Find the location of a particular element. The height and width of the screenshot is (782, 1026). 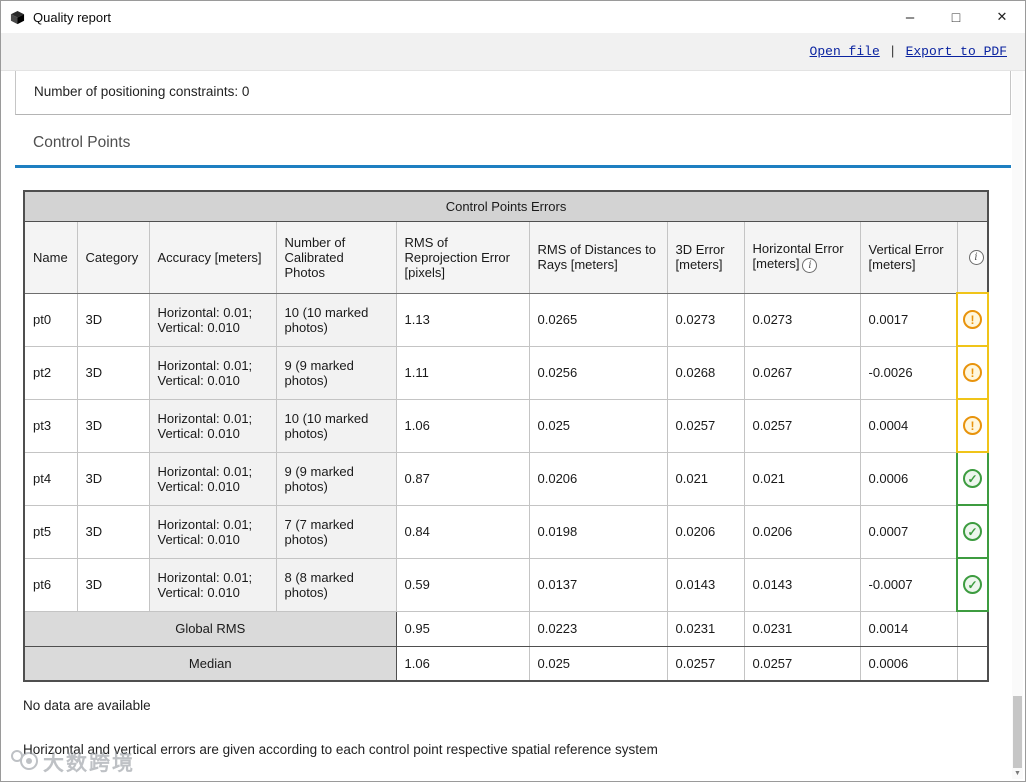

cell-horizontal-error: 0.0257 is located at coordinates (802, 425).